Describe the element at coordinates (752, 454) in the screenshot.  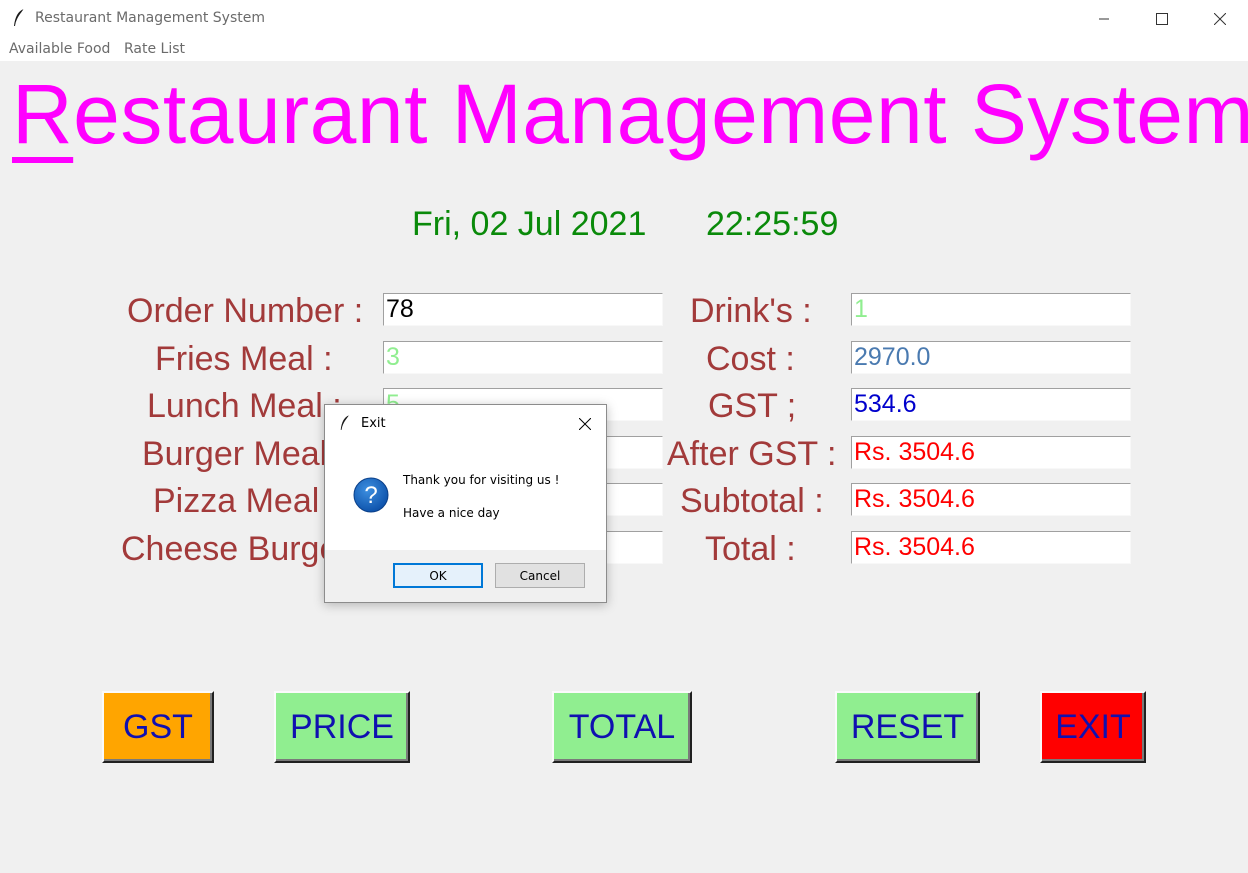
I see `label-after-gst: After GST :` at that location.